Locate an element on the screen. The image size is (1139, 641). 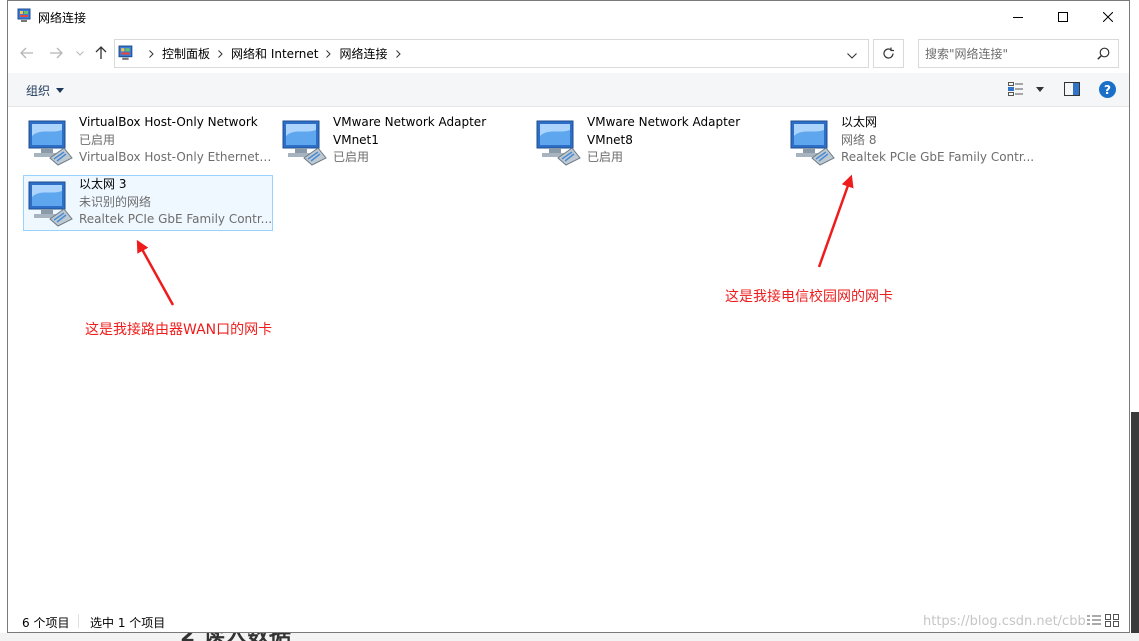
organize-menu-button: 组织 is located at coordinates (45, 90).